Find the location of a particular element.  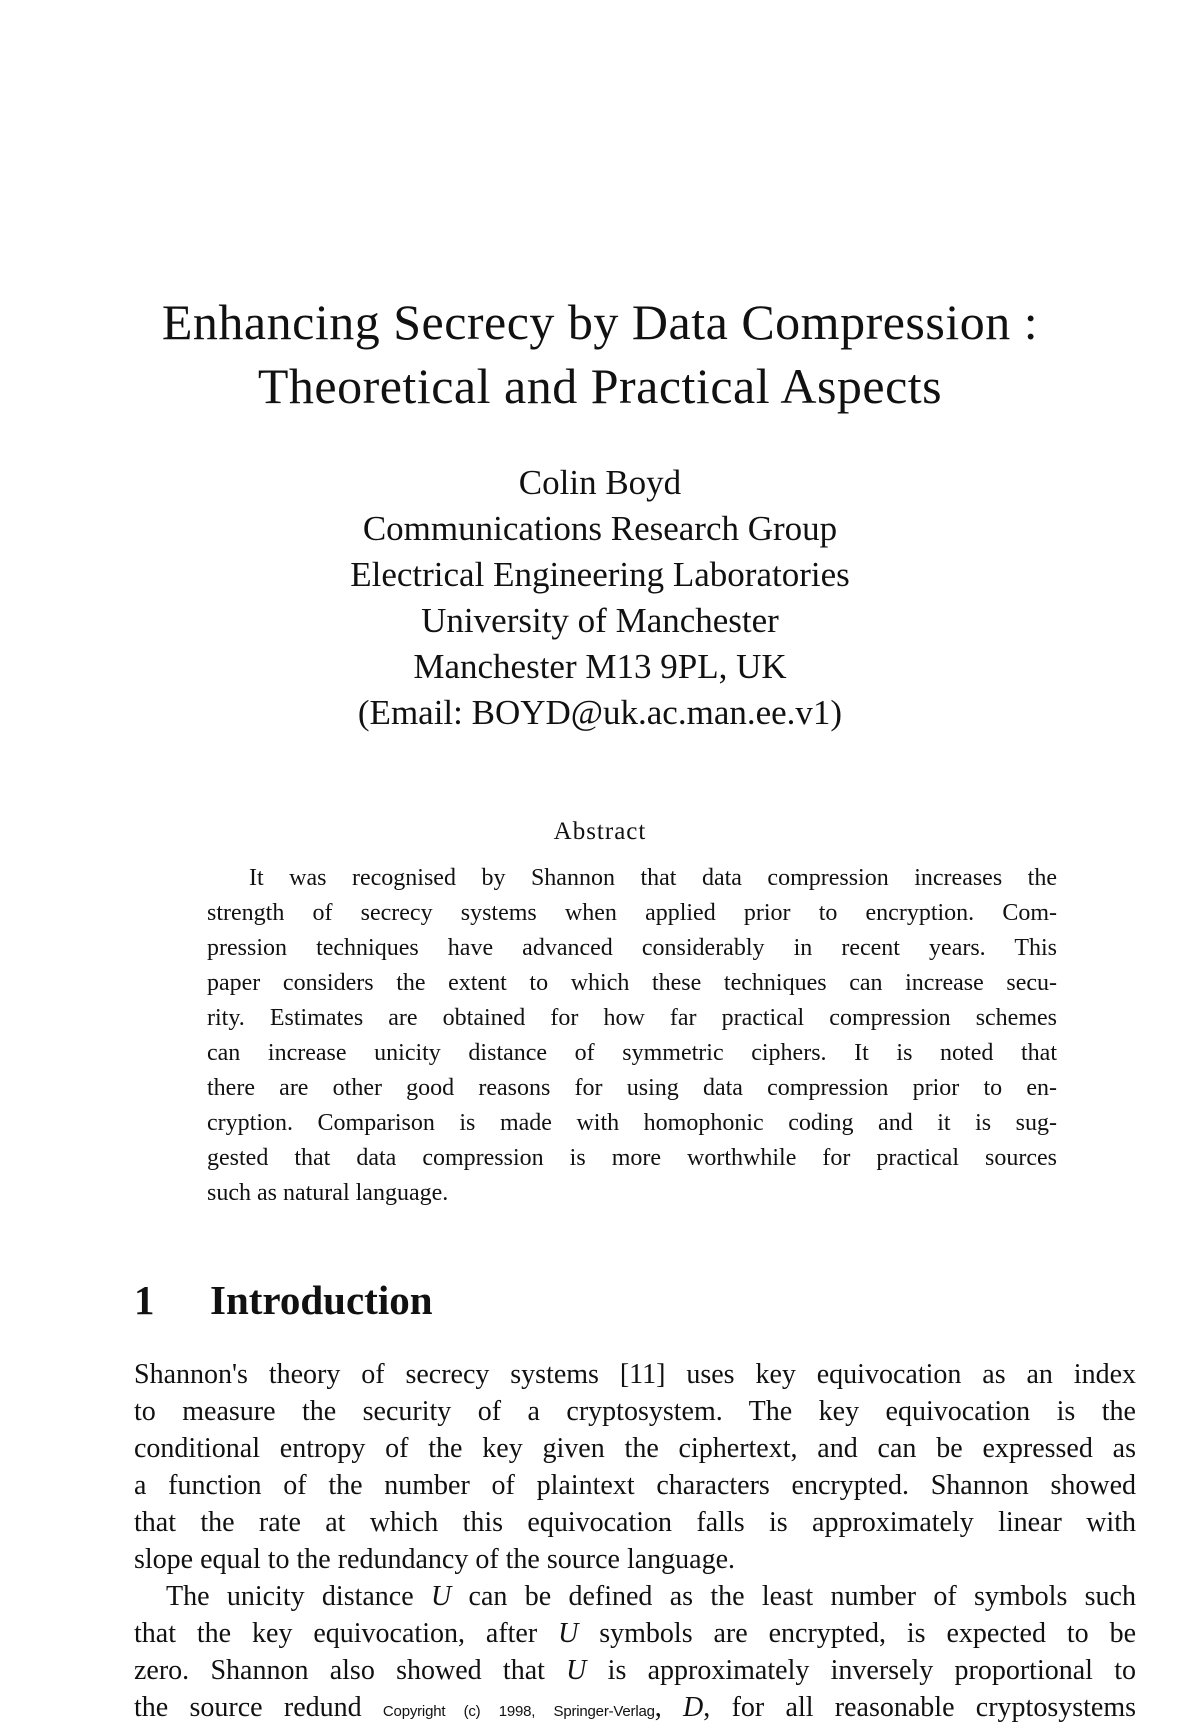

title-line: Theoretical and Practical Aspects is located at coordinates (600, 386).